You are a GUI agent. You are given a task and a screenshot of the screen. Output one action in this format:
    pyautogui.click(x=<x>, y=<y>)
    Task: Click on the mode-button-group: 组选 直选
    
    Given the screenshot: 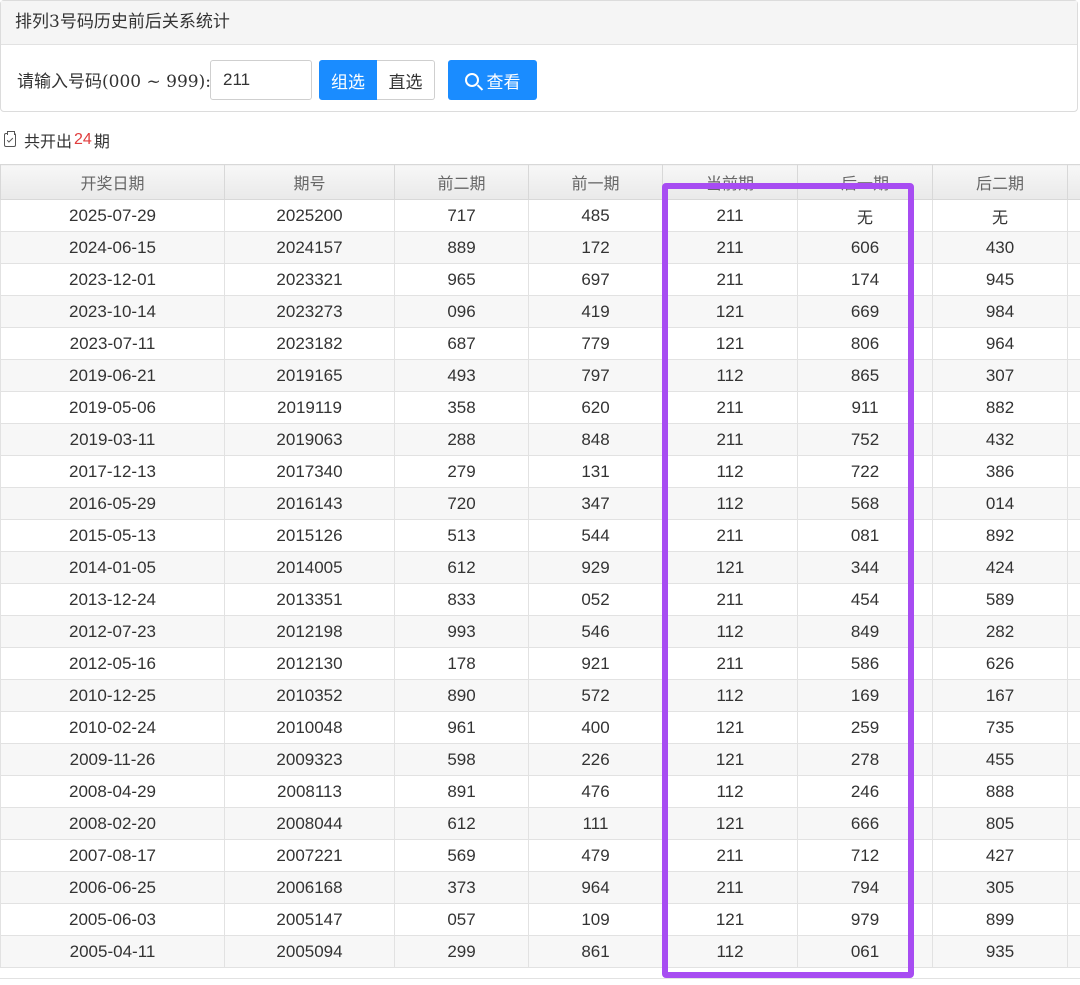 What is the action you would take?
    pyautogui.click(x=377, y=80)
    